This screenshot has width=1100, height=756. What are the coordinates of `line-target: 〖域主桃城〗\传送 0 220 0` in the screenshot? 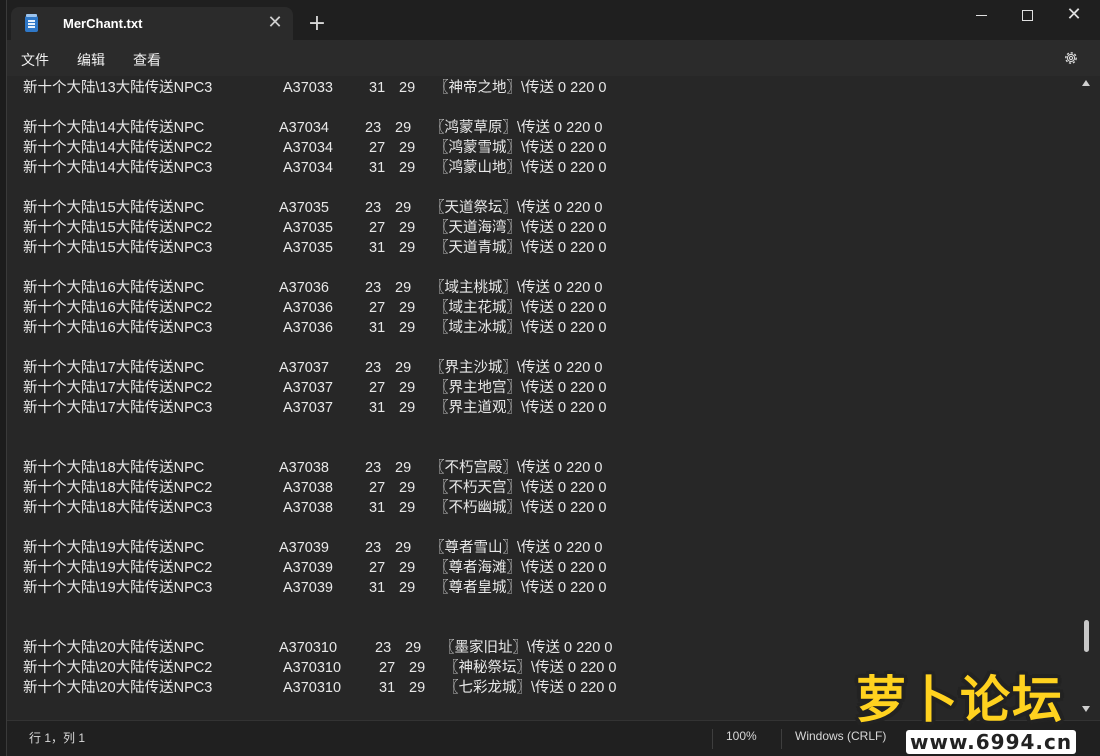 It's located at (516, 288).